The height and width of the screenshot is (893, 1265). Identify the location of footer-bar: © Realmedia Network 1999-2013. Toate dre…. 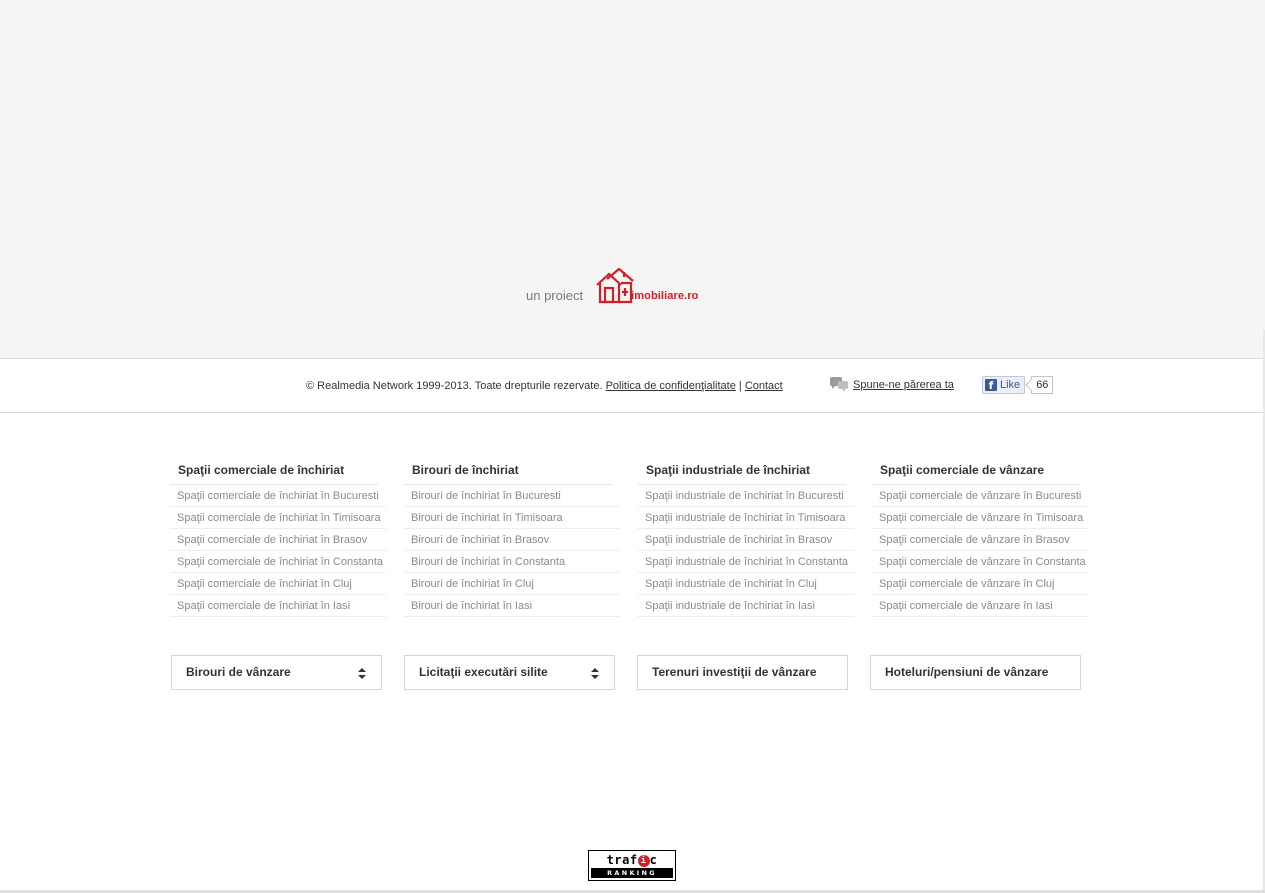
(632, 386).